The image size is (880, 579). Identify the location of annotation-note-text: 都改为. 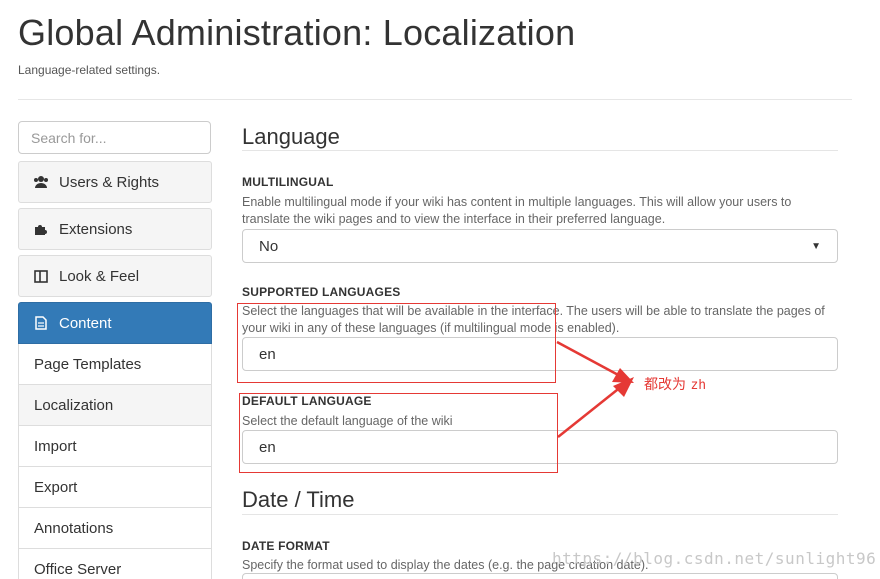
(665, 385).